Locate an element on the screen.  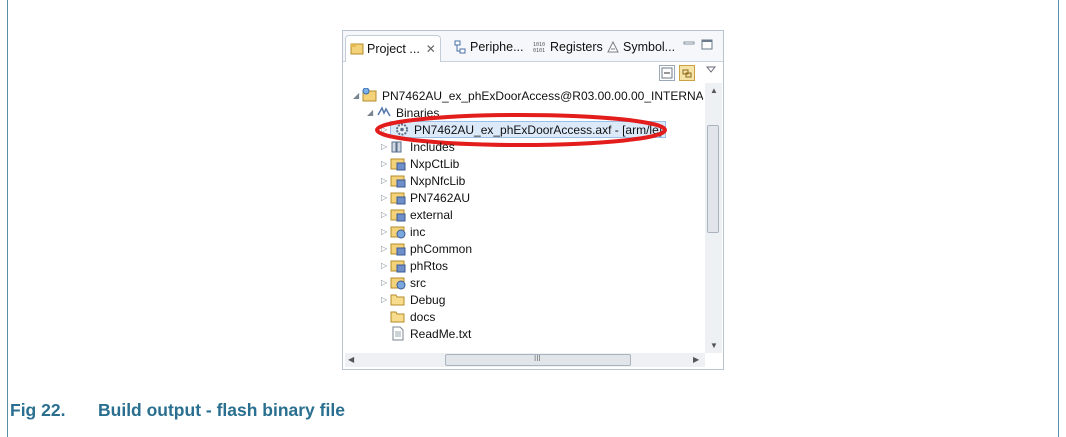
tree-row-includes: ▷ Includes is located at coordinates (418, 146).